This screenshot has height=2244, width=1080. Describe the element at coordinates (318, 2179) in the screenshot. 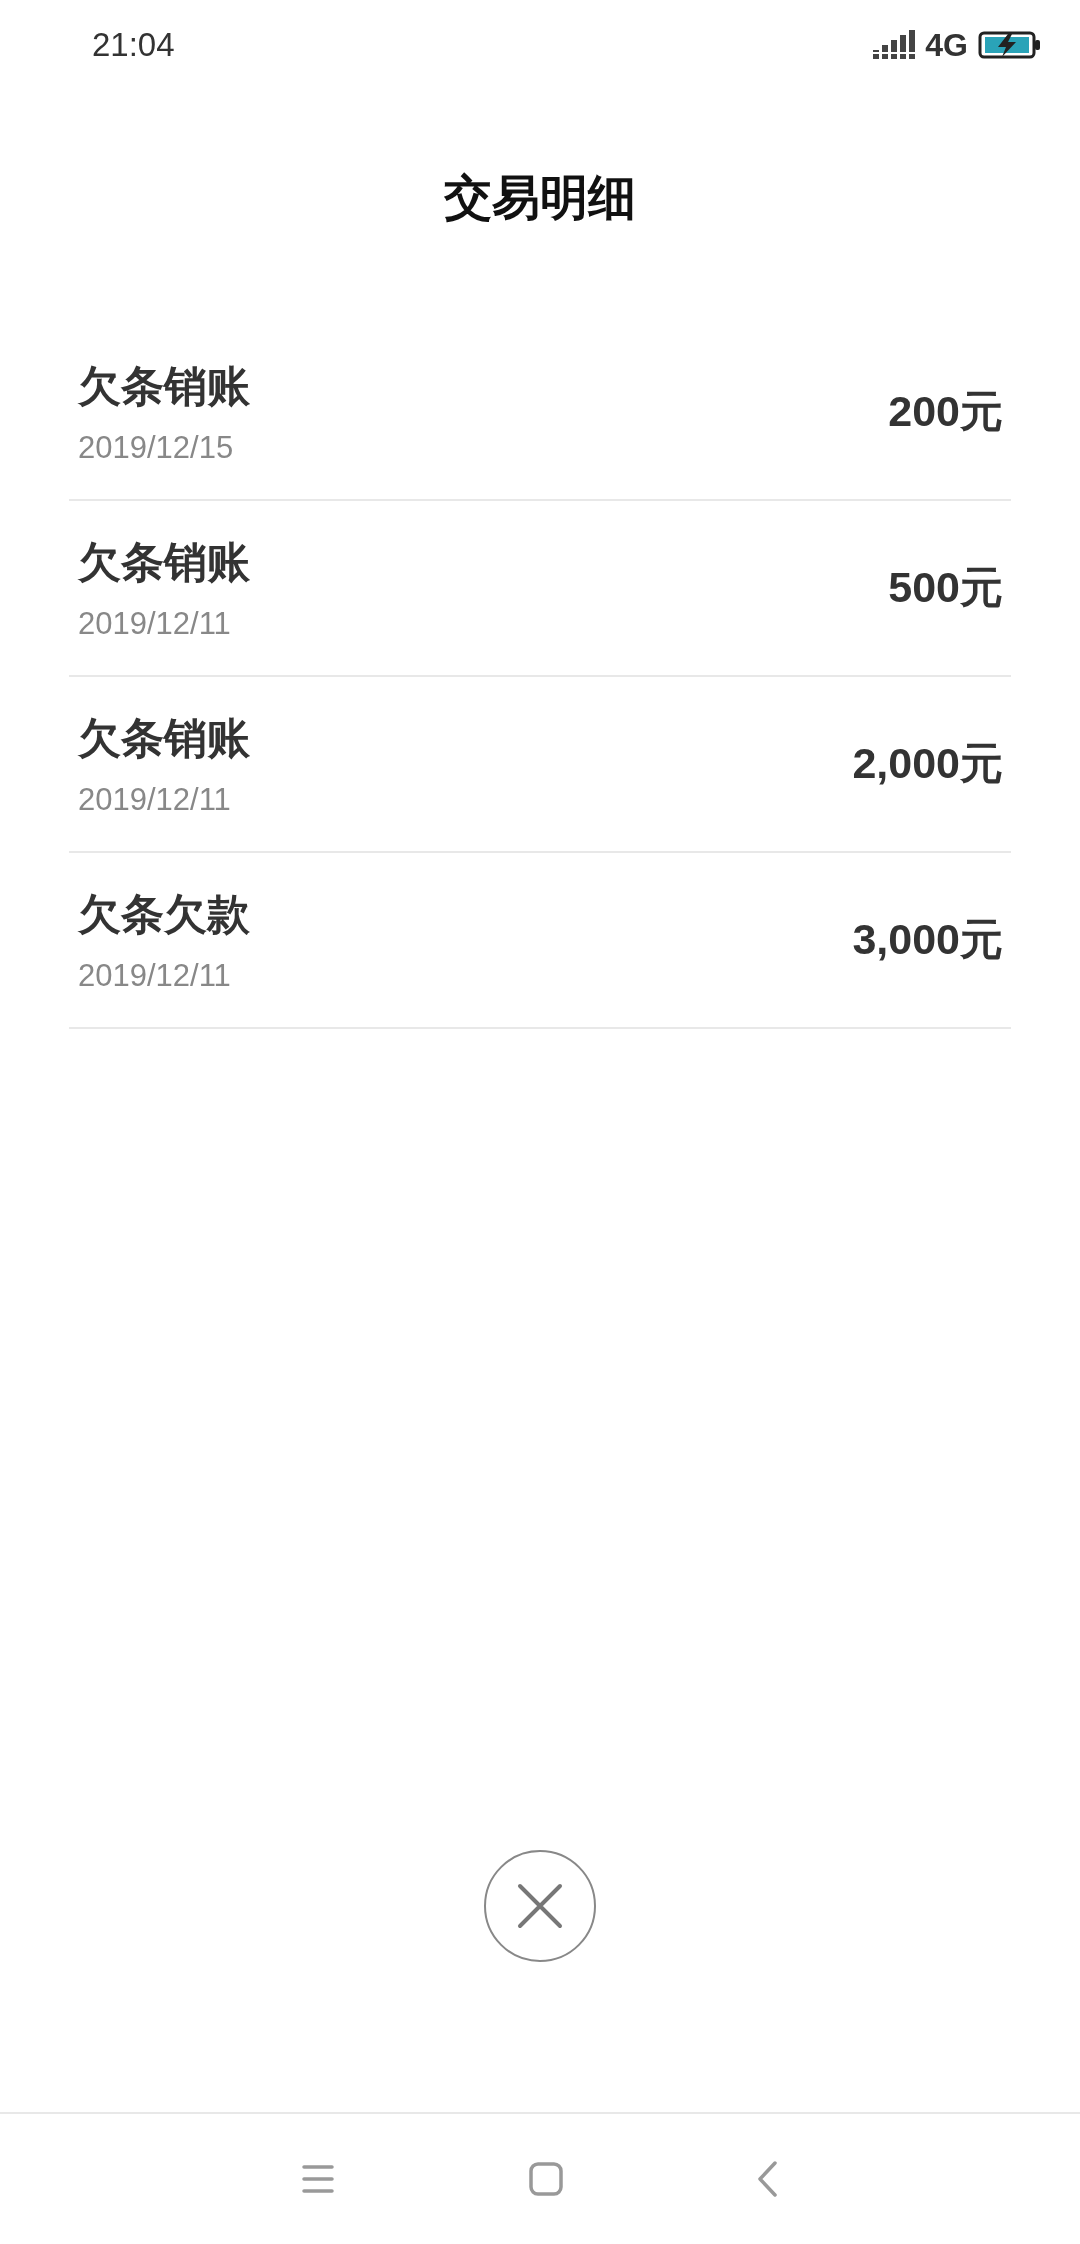

I see `menu-icon` at that location.